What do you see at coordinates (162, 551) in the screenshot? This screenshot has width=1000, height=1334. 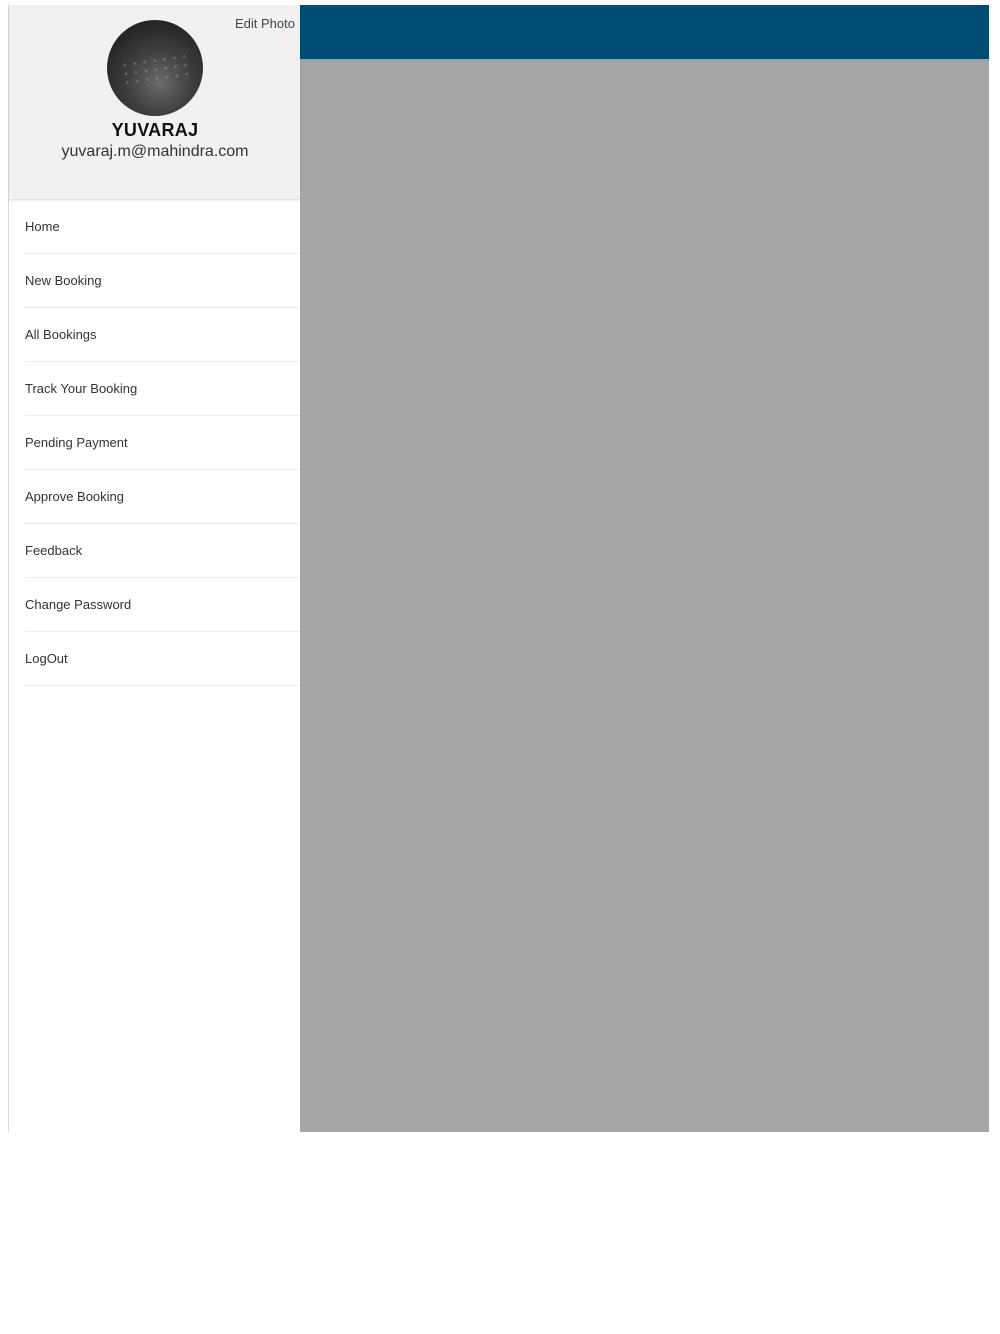 I see `menu-item-feedback: Feedback` at bounding box center [162, 551].